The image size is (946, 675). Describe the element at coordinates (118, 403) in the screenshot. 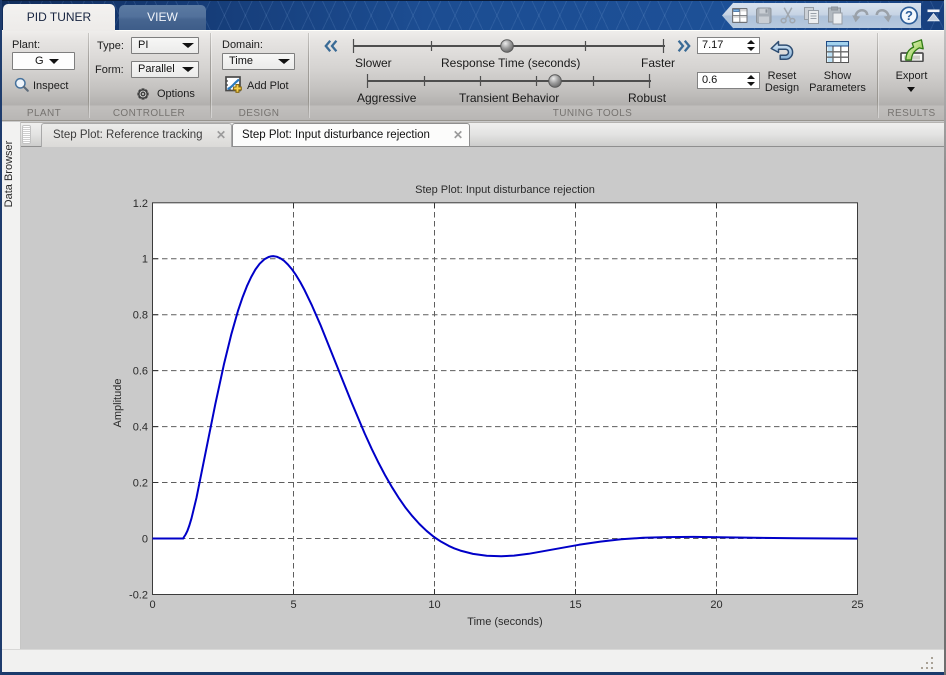

I see `svg-text: Amplitude` at that location.